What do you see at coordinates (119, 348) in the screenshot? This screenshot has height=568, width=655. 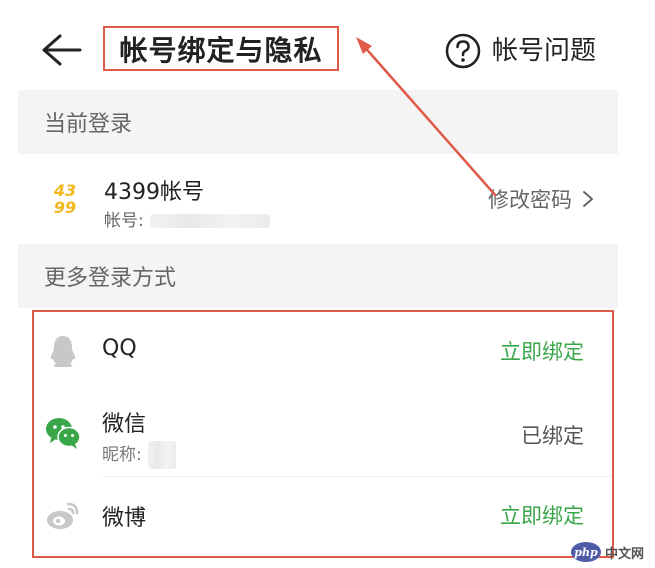 I see `login-name-qq: QQ` at bounding box center [119, 348].